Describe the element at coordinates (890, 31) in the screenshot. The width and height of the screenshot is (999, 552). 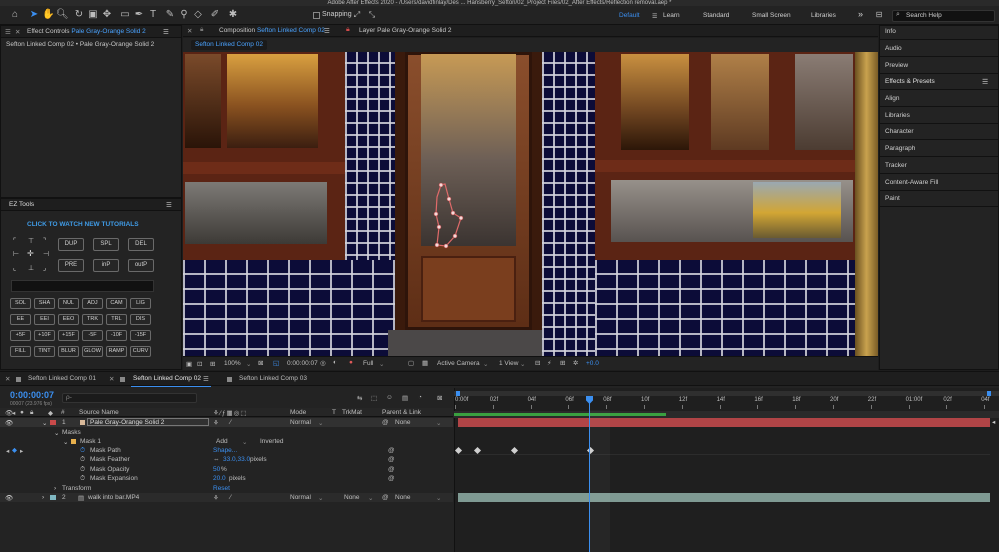
I see `info-panel-header: Info` at that location.